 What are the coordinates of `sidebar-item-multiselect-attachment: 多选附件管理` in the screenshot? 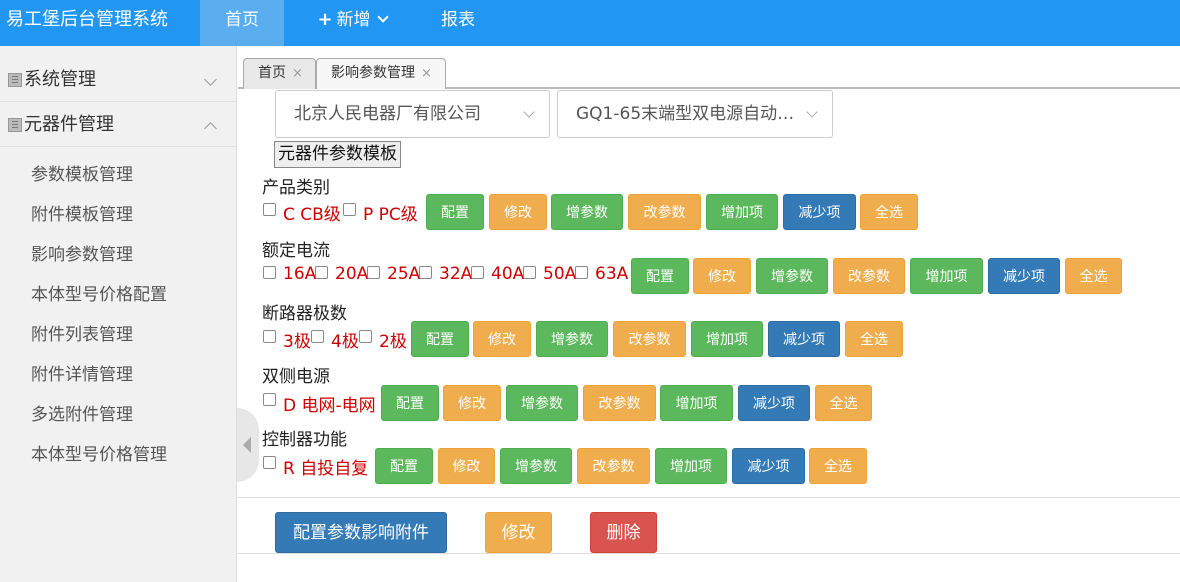 It's located at (82, 412).